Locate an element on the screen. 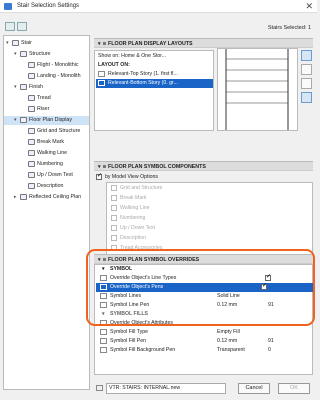 The height and width of the screenshot is (400, 320). tree-item-label: Stair is located at coordinates (26, 43).